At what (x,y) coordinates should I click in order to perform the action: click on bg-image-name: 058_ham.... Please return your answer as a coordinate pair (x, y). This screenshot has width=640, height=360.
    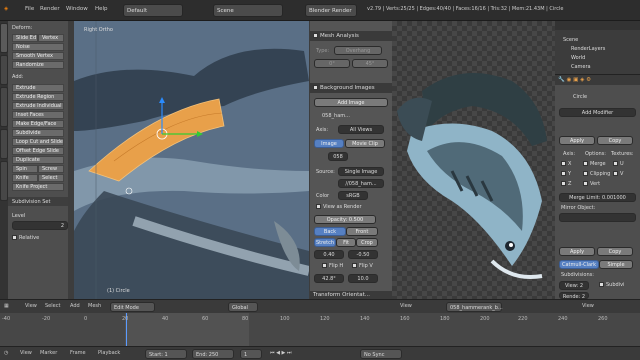
    Looking at the image, I should click on (336, 116).